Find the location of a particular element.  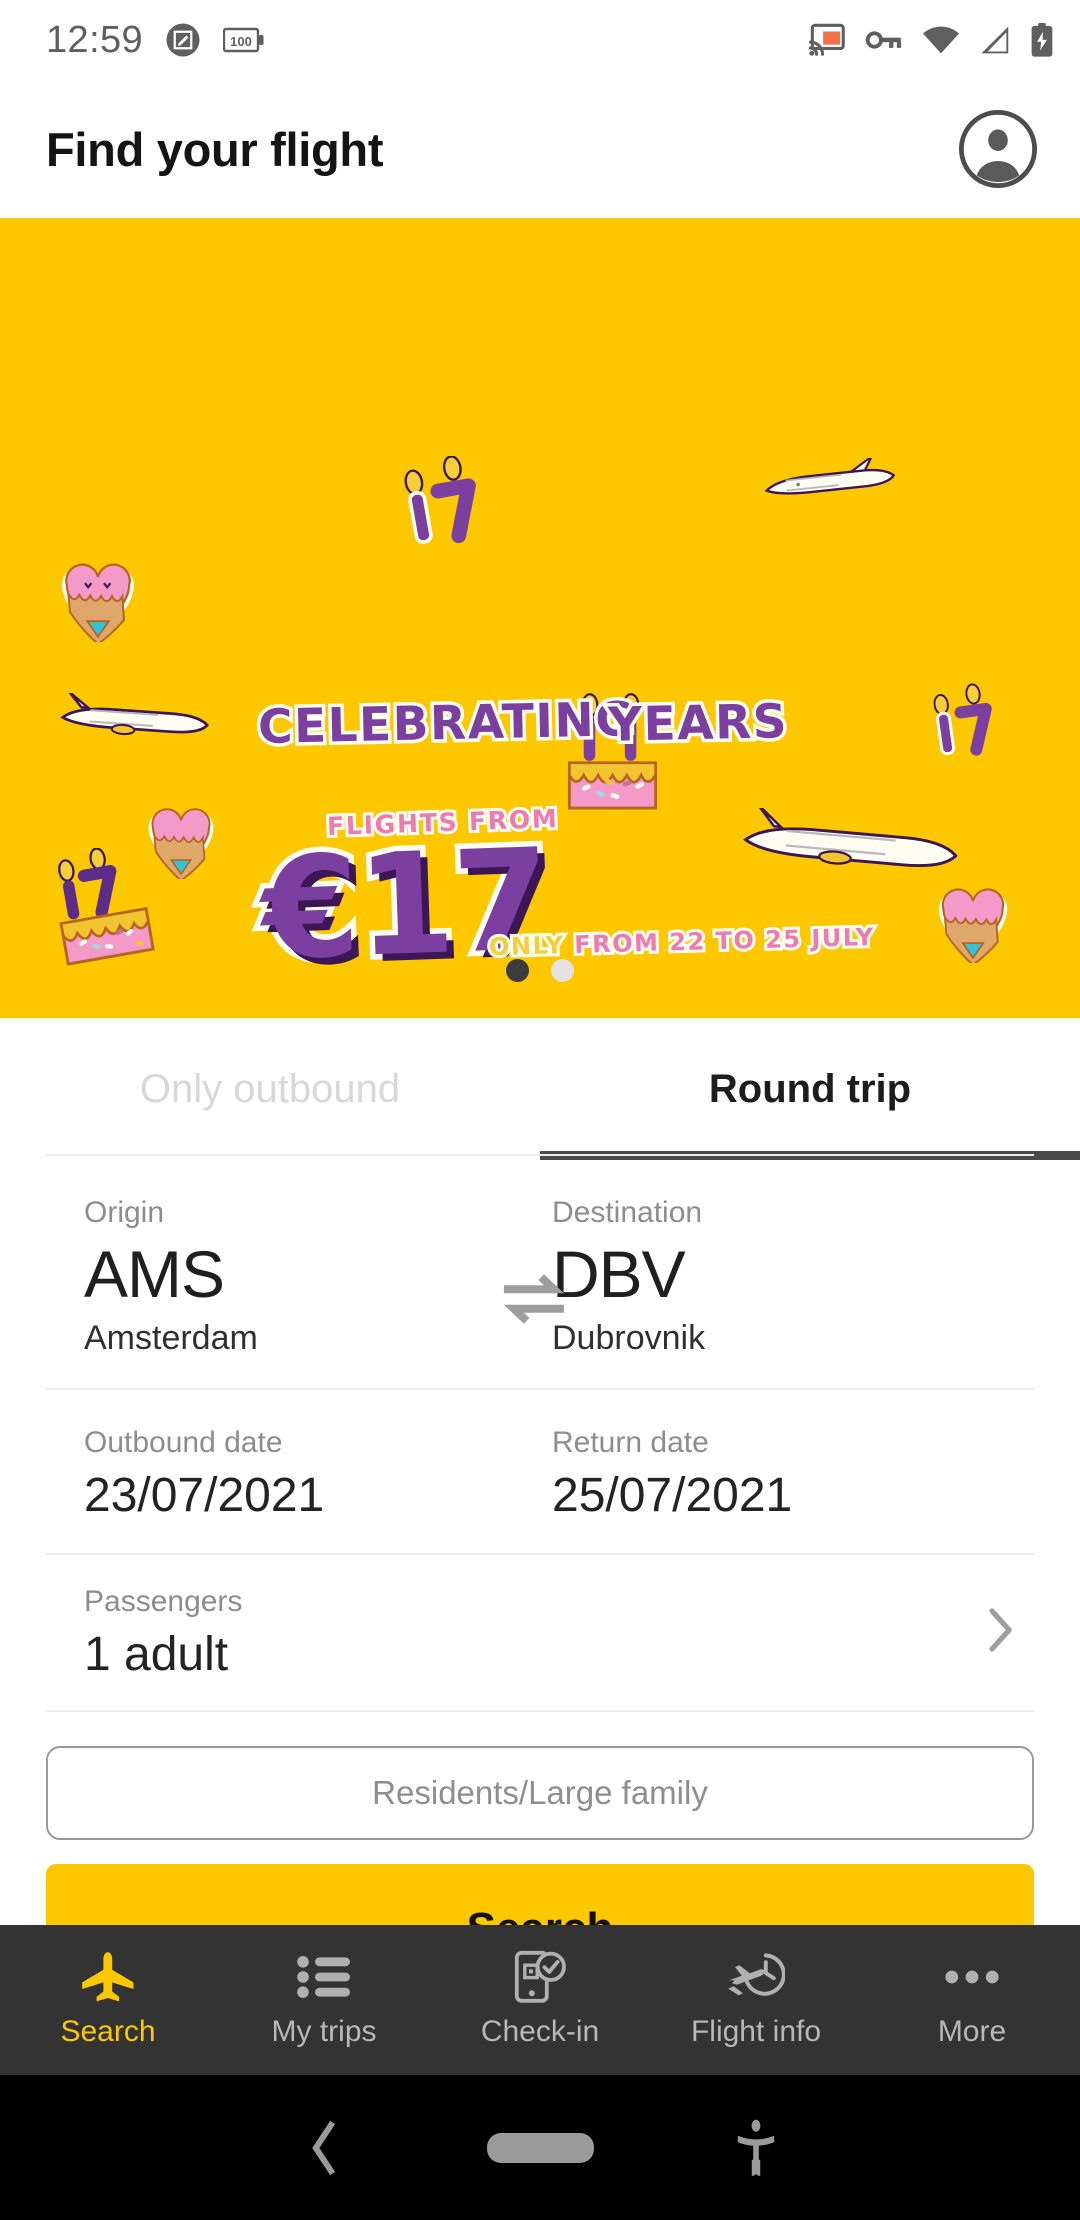

tab-only-outbound-label: Only outbound is located at coordinates (270, 1088).